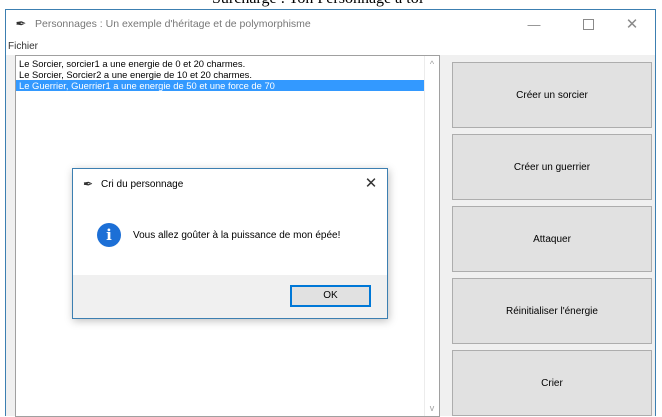 The height and width of the screenshot is (417, 662). What do you see at coordinates (330, 296) in the screenshot?
I see `ok-button: OK` at bounding box center [330, 296].